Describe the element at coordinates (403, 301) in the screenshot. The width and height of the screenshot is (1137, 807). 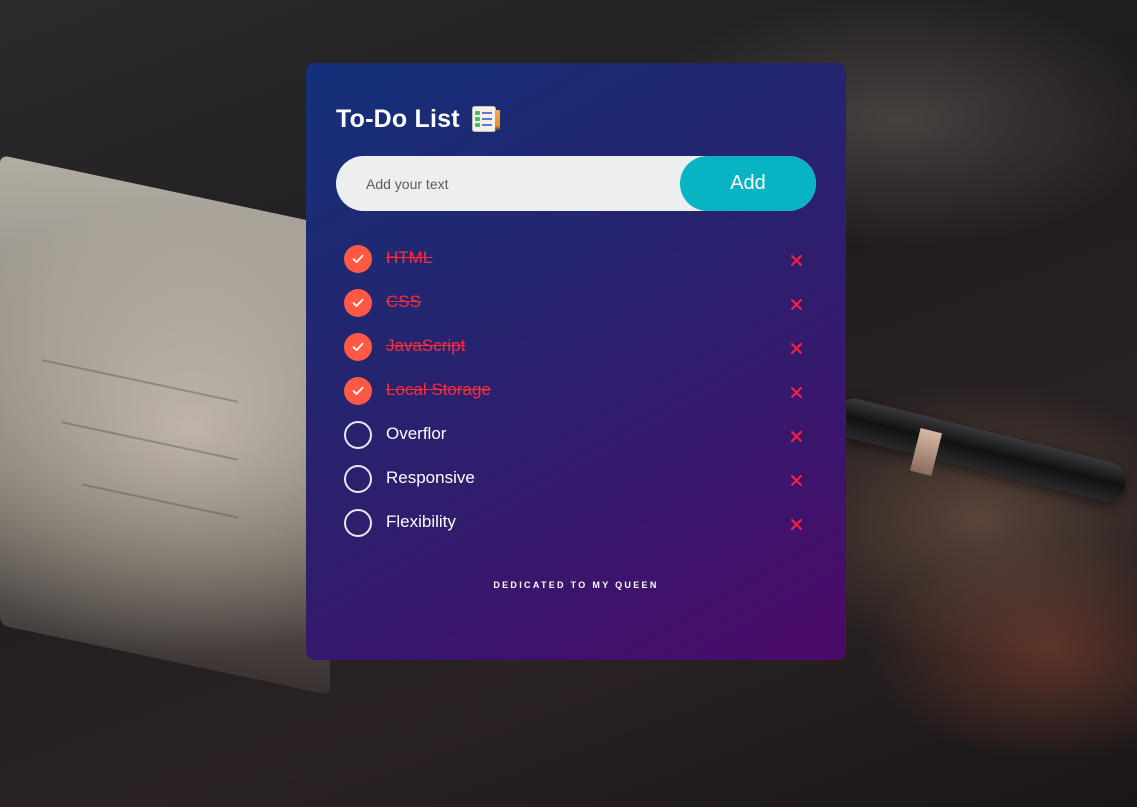
I see `task-label: CSS` at that location.